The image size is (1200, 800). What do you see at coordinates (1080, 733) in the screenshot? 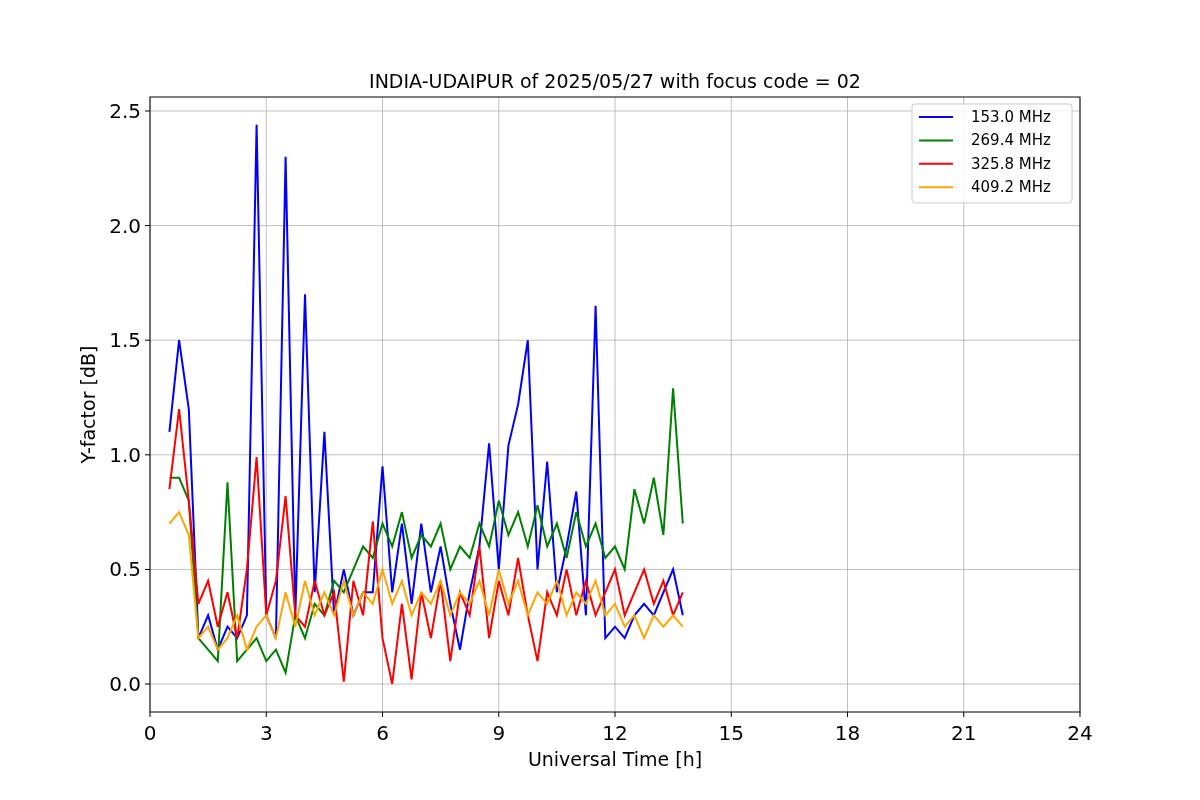
I see `tick-label: 24` at bounding box center [1080, 733].